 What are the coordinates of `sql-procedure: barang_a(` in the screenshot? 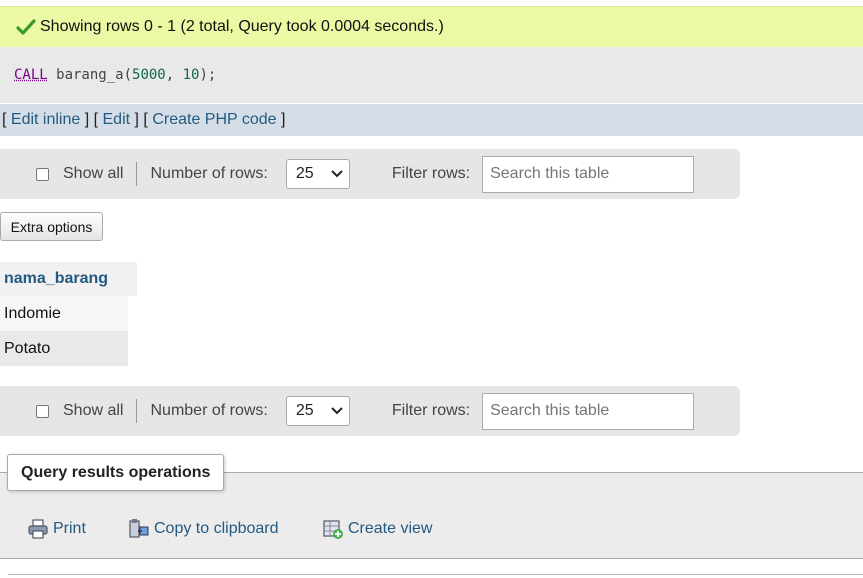 It's located at (90, 75).